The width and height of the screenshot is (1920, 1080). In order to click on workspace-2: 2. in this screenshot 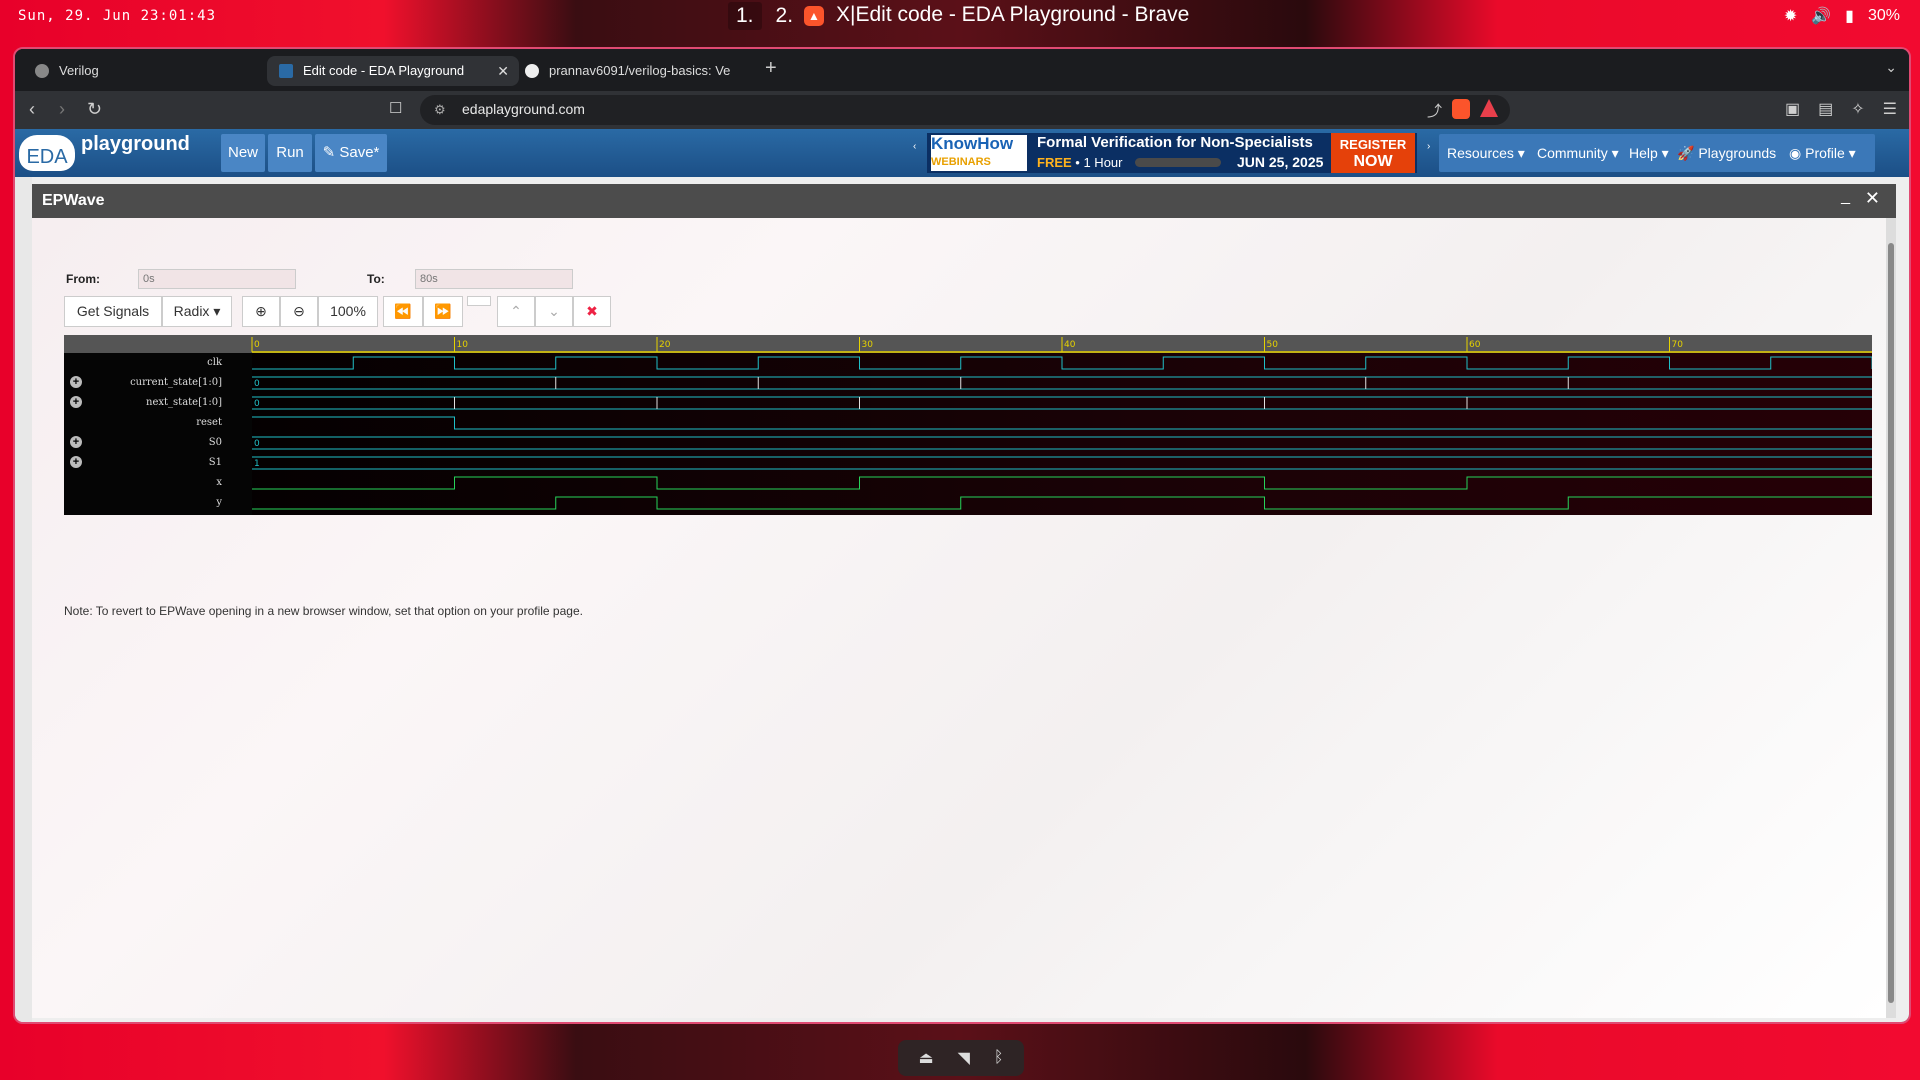, I will do `click(785, 16)`.